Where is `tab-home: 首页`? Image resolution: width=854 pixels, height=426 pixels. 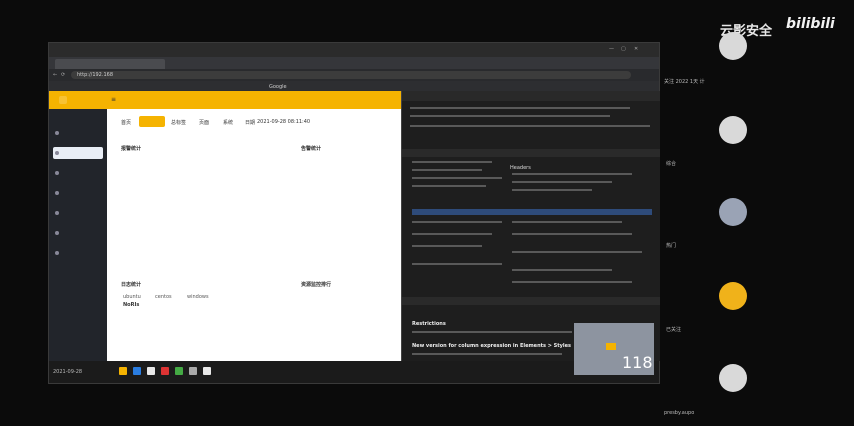 tab-home: 首页 is located at coordinates (126, 122).